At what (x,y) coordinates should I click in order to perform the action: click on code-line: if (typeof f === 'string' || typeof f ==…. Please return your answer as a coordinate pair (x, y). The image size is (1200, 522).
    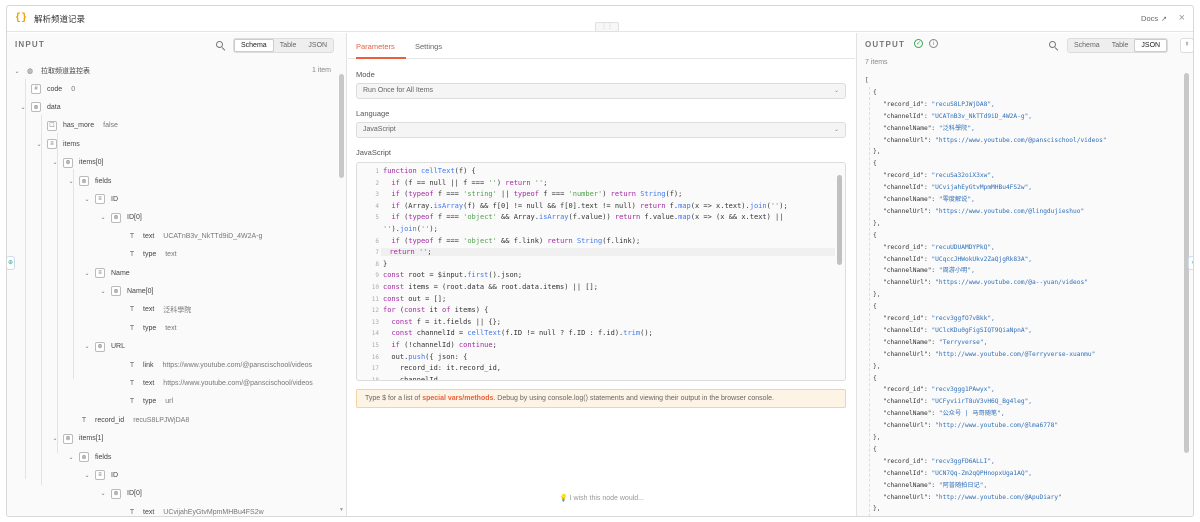
    Looking at the image, I should click on (532, 194).